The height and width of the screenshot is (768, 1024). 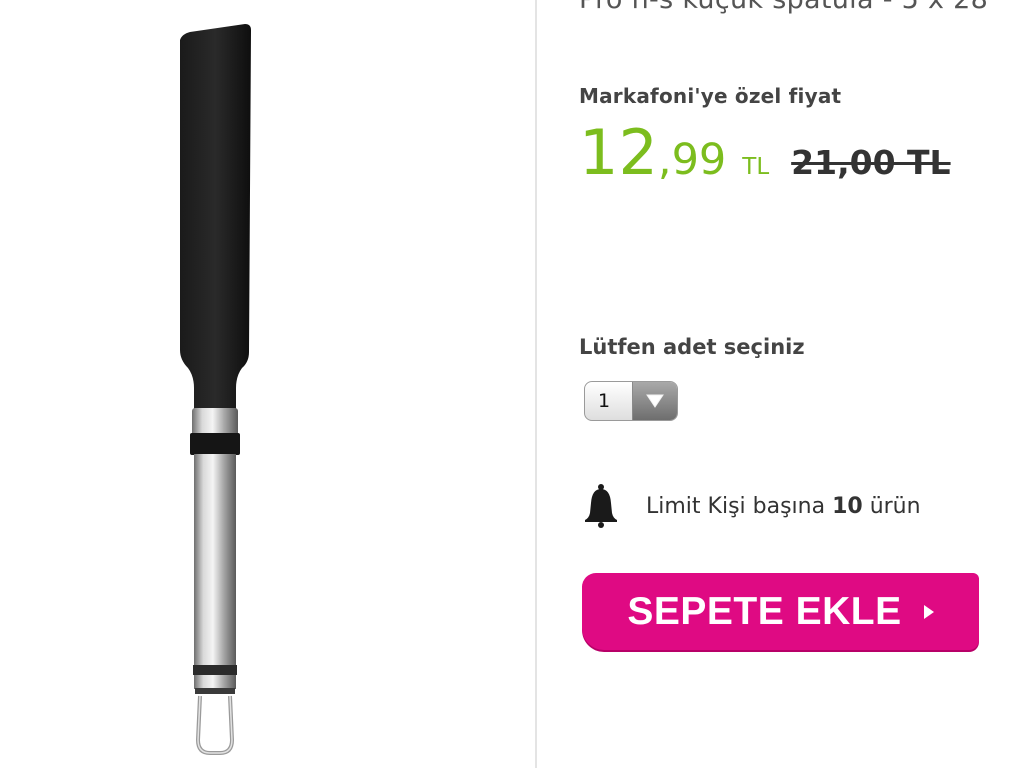 I want to click on quantity-value: 1, so click(x=604, y=401).